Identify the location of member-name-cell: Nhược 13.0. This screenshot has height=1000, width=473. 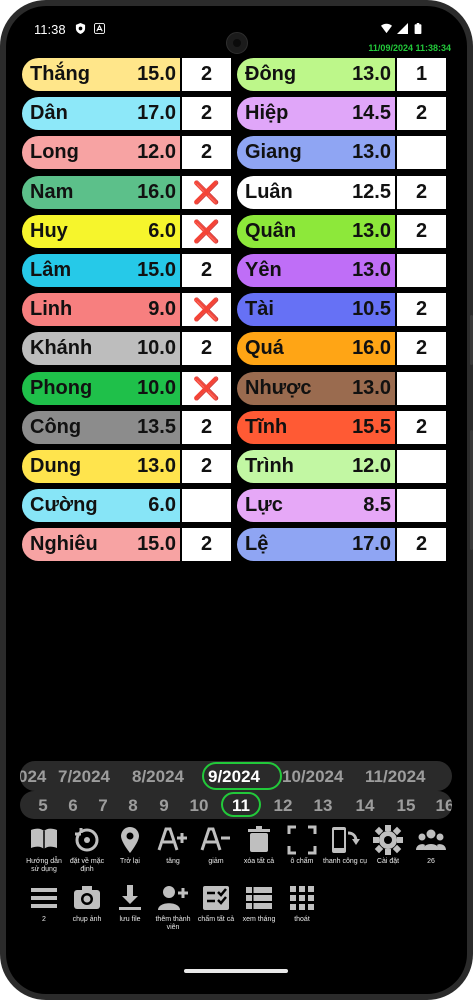
(316, 388).